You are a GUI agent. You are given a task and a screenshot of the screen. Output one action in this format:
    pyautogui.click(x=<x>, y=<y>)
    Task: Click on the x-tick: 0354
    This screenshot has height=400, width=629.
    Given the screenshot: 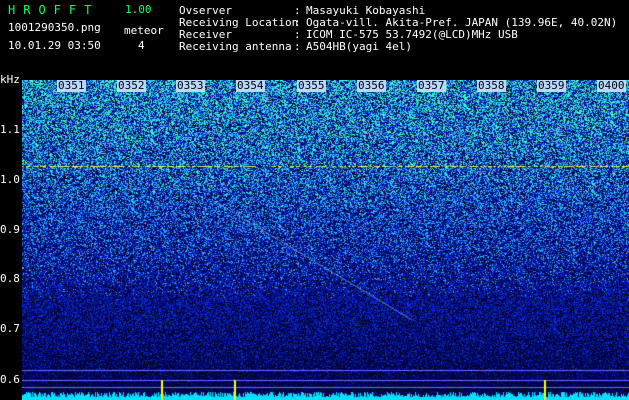 What is the action you would take?
    pyautogui.click(x=250, y=85)
    